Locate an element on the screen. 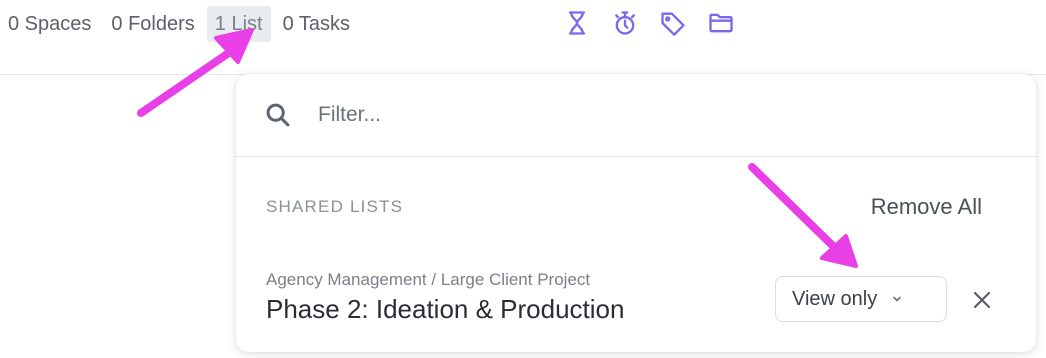 This screenshot has width=1046, height=358. hourglass-icon is located at coordinates (577, 23).